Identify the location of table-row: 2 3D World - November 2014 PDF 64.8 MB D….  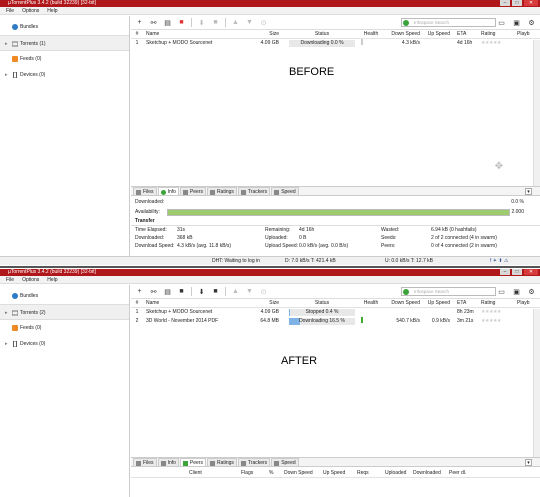
(335, 321).